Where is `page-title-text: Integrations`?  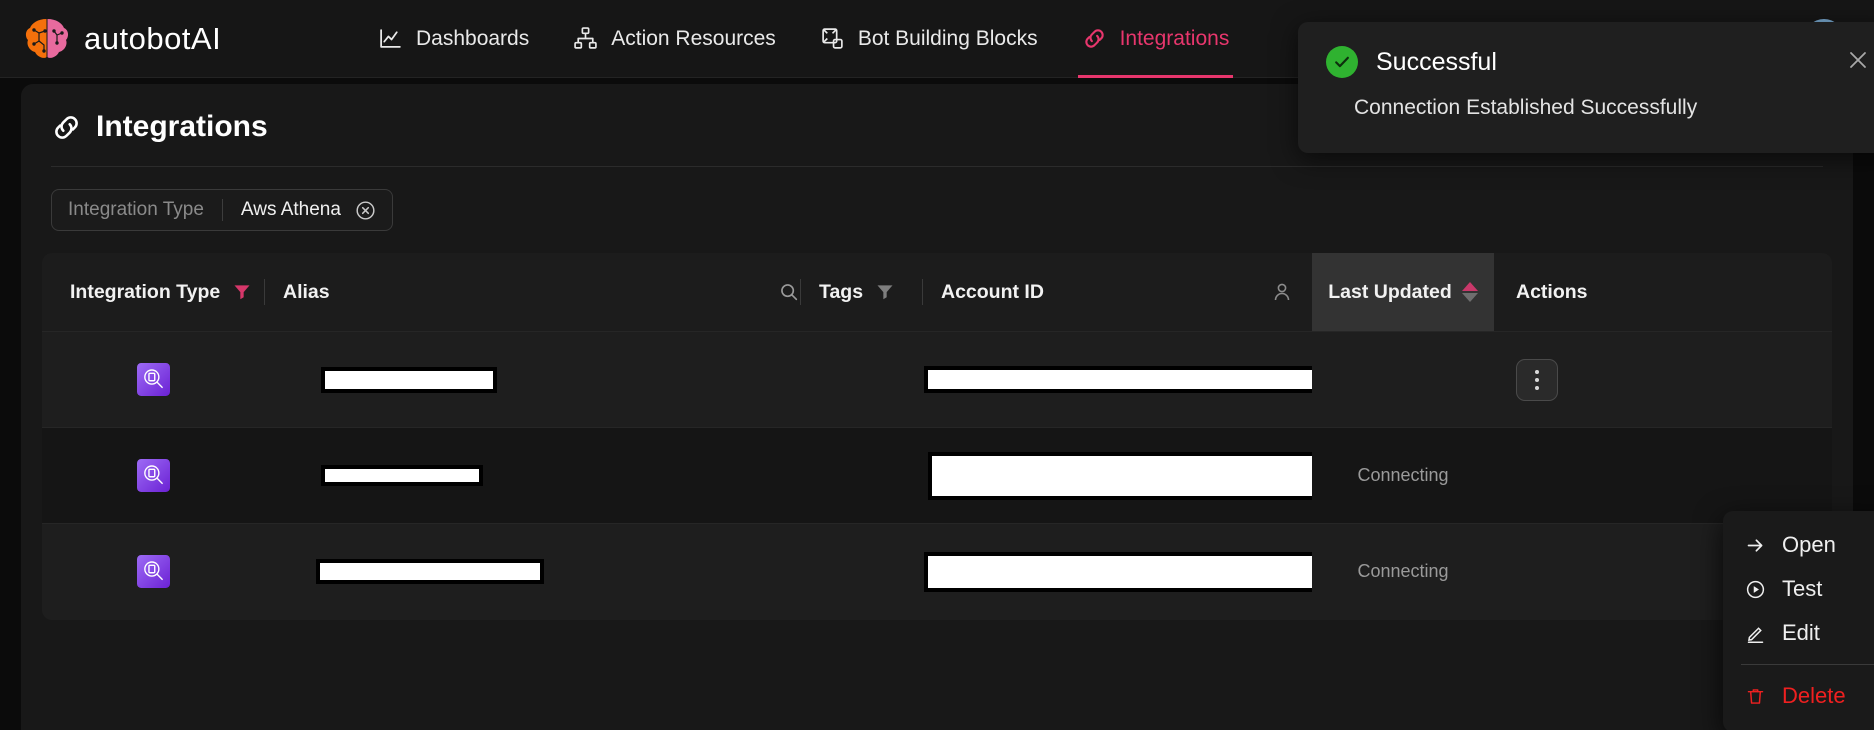 page-title-text: Integrations is located at coordinates (182, 126).